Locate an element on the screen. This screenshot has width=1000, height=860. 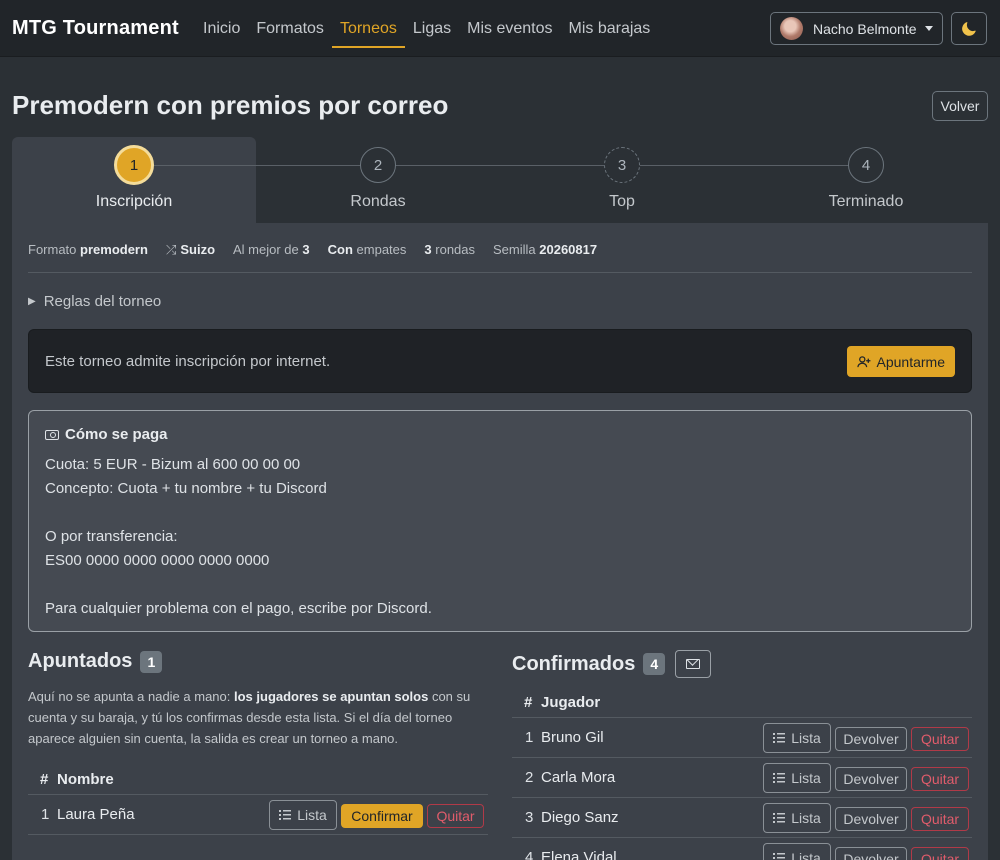
step-inscripcion: 1 Inscripción is located at coordinates (134, 178).